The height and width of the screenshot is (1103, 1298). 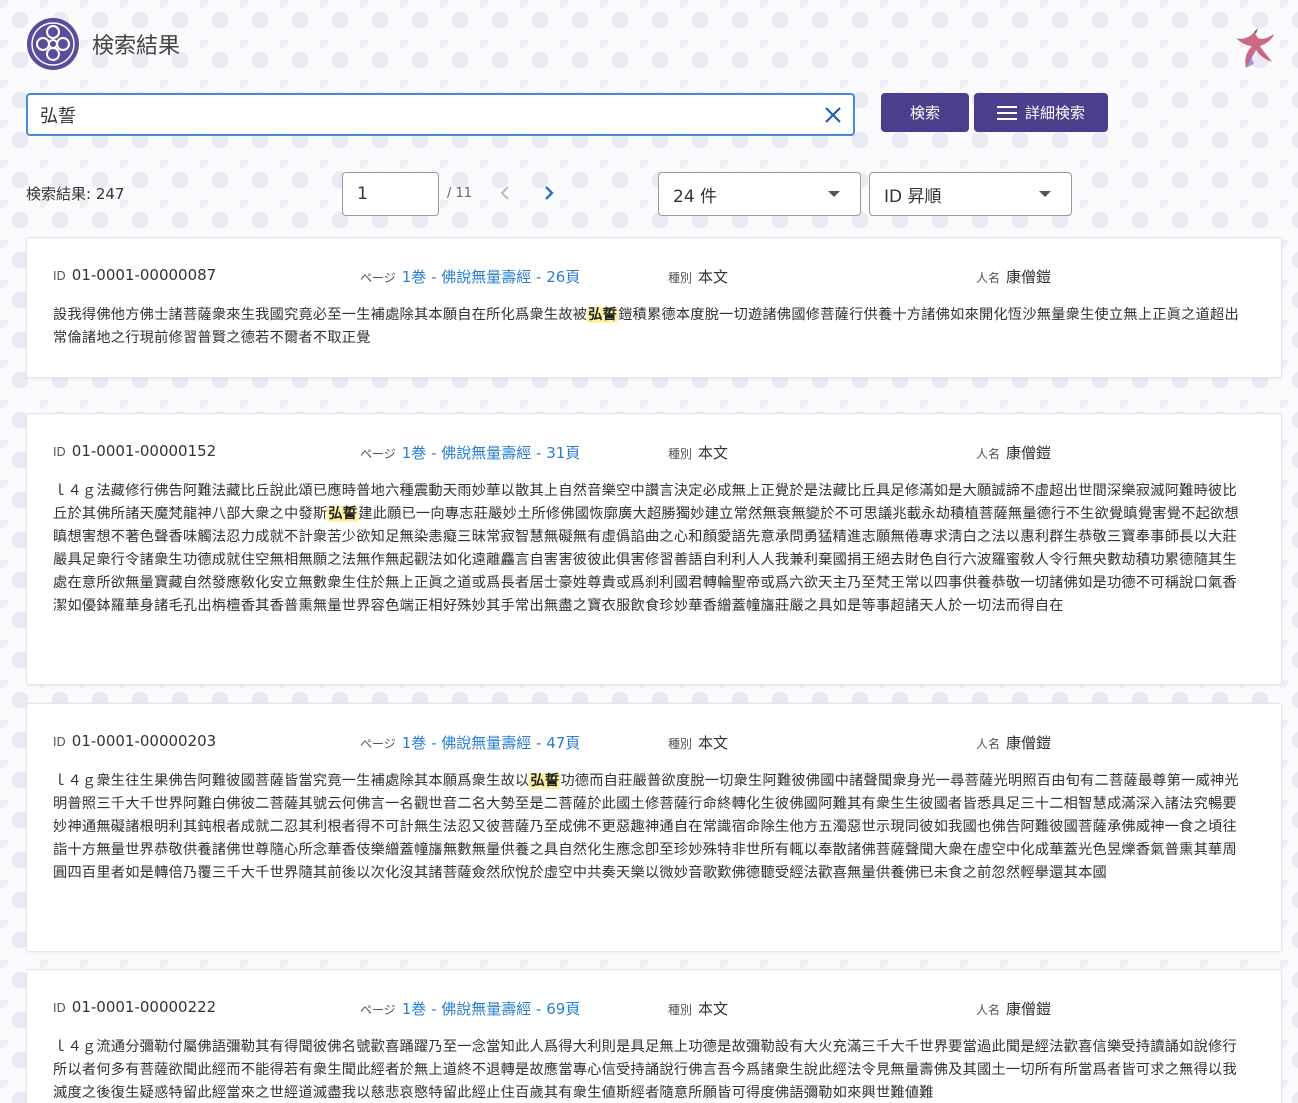 What do you see at coordinates (491, 277) in the screenshot?
I see `page-link: 1巻 - 佛說無量壽經 - 26頁` at bounding box center [491, 277].